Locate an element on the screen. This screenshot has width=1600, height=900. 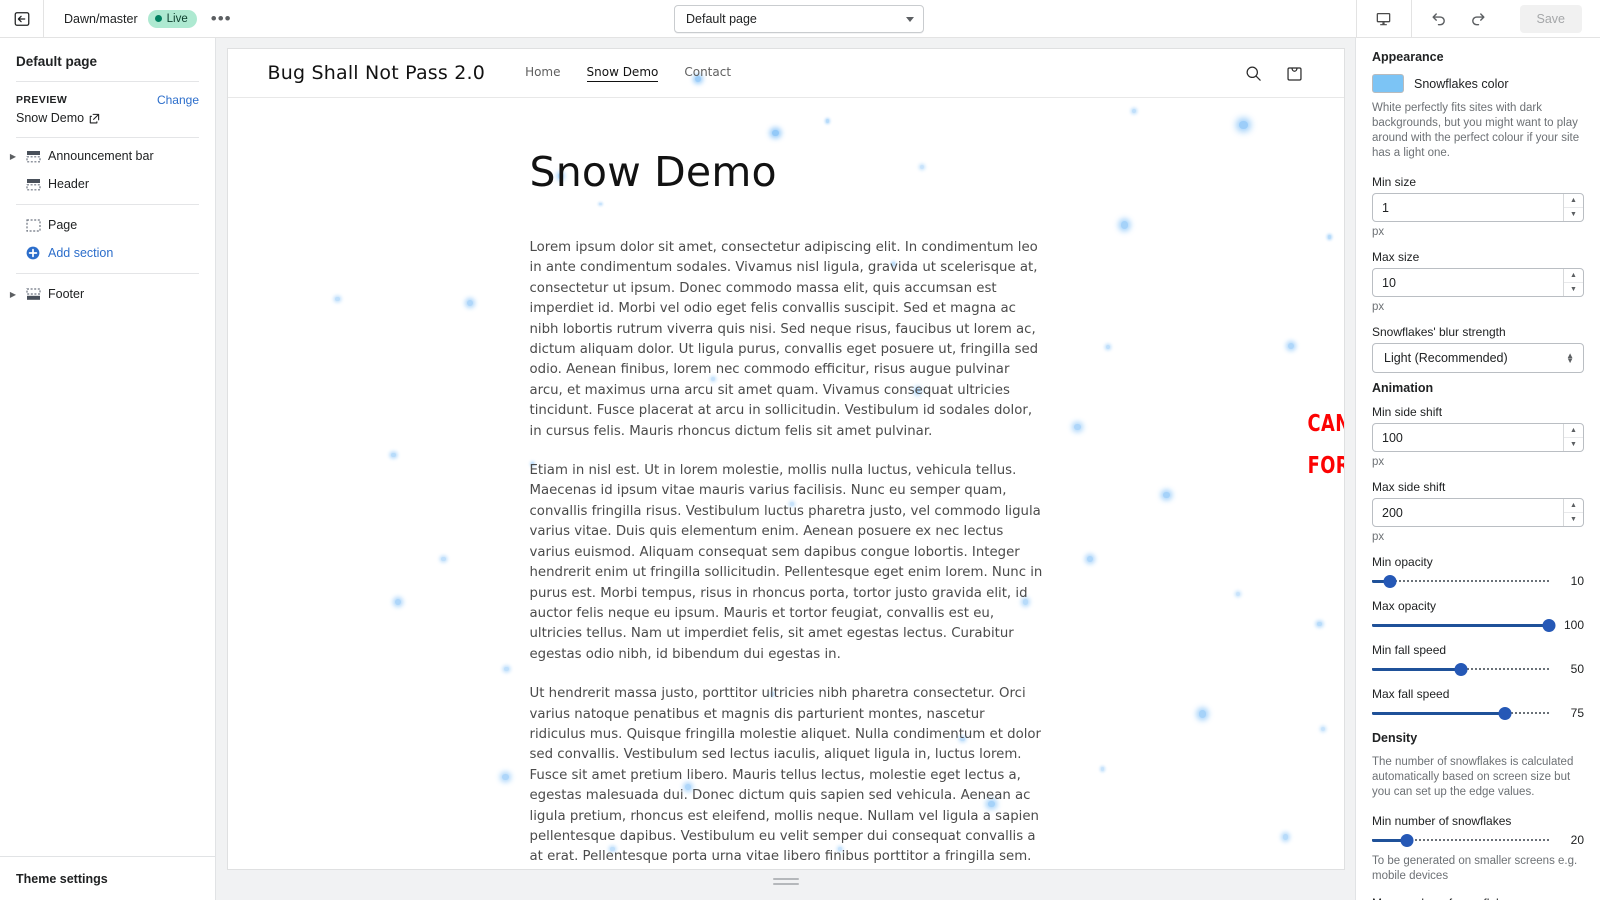
sidebar-item-page: Page is located at coordinates (107, 225).